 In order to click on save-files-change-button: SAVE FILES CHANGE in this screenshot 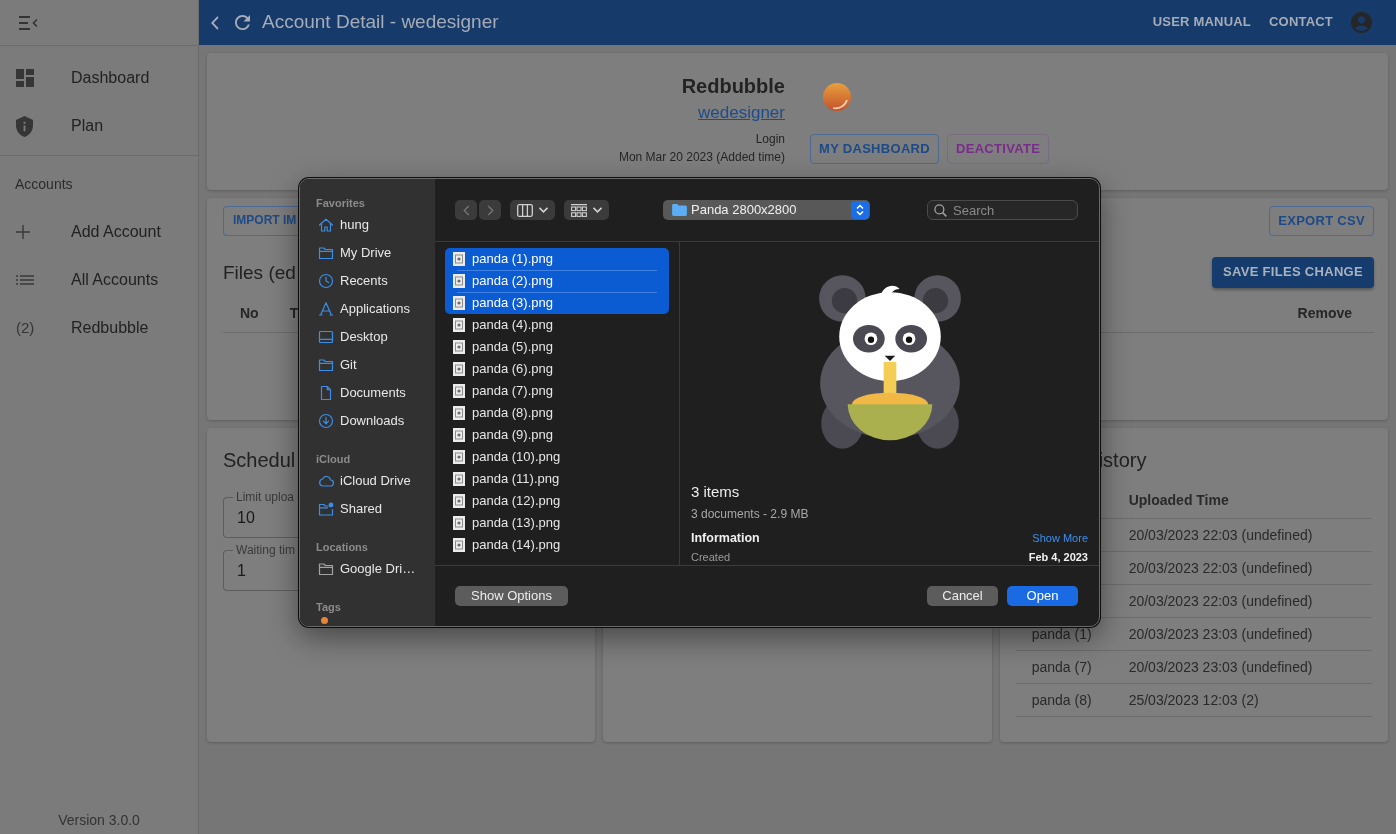, I will do `click(1293, 272)`.